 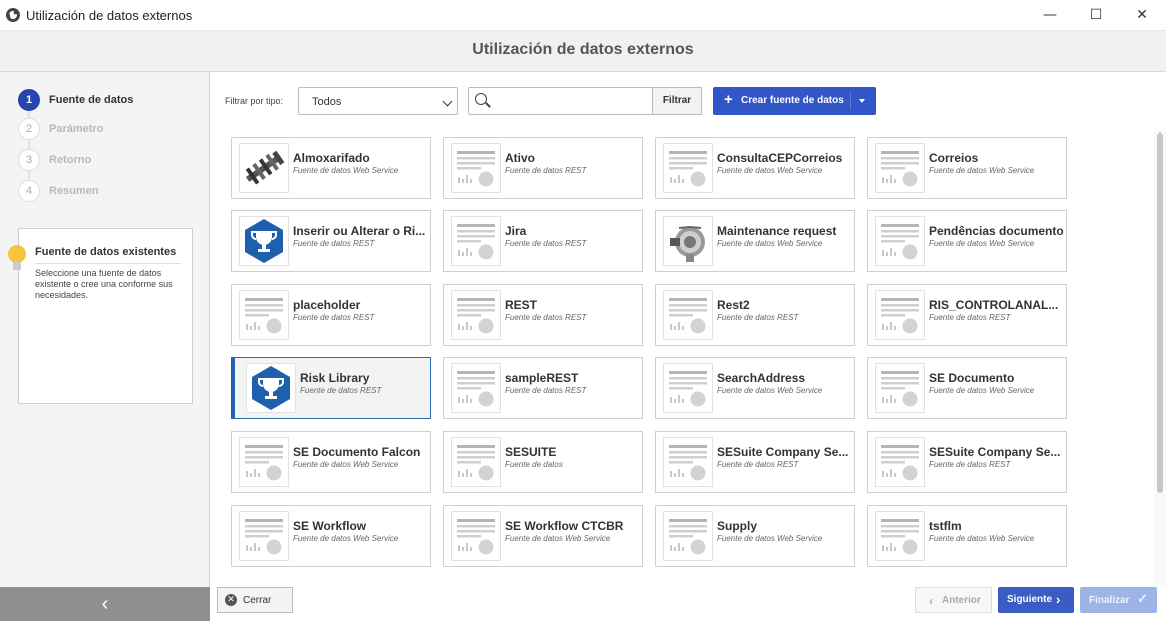 I want to click on datasource-name: placeholder, so click(x=327, y=305).